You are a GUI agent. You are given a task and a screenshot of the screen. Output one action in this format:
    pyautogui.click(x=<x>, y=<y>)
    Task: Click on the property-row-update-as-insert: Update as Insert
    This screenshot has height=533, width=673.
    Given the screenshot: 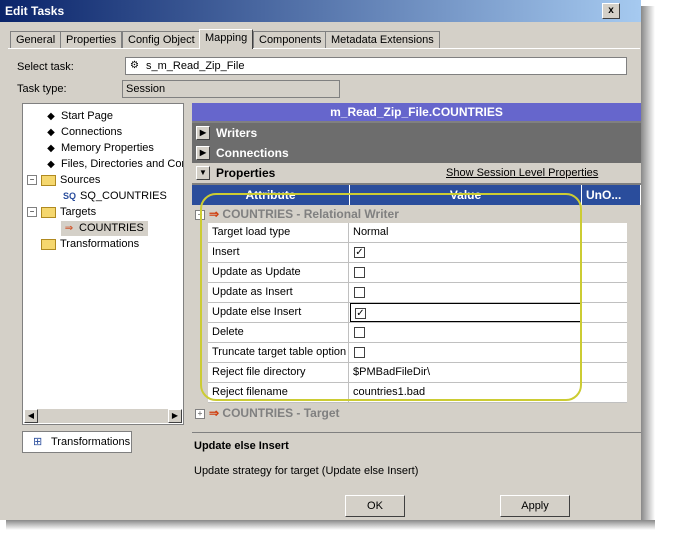 What is the action you would take?
    pyautogui.click(x=417, y=293)
    